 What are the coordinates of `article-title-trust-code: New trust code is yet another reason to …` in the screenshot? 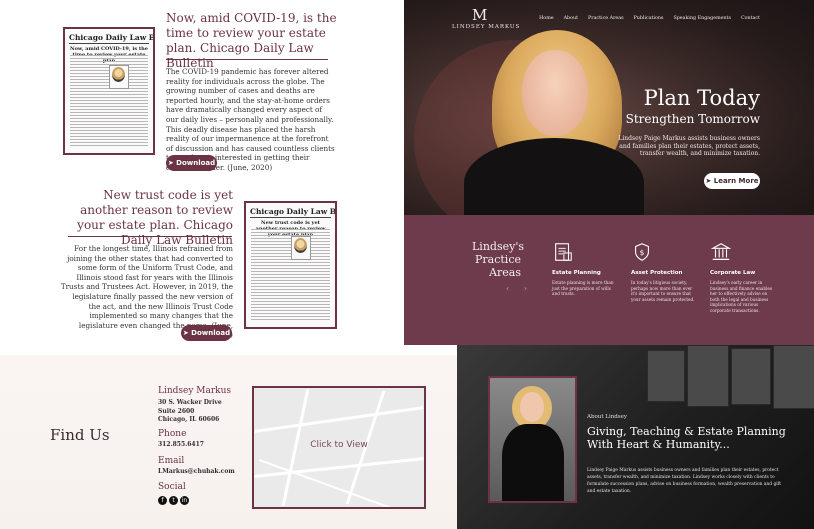 It's located at (146, 218).